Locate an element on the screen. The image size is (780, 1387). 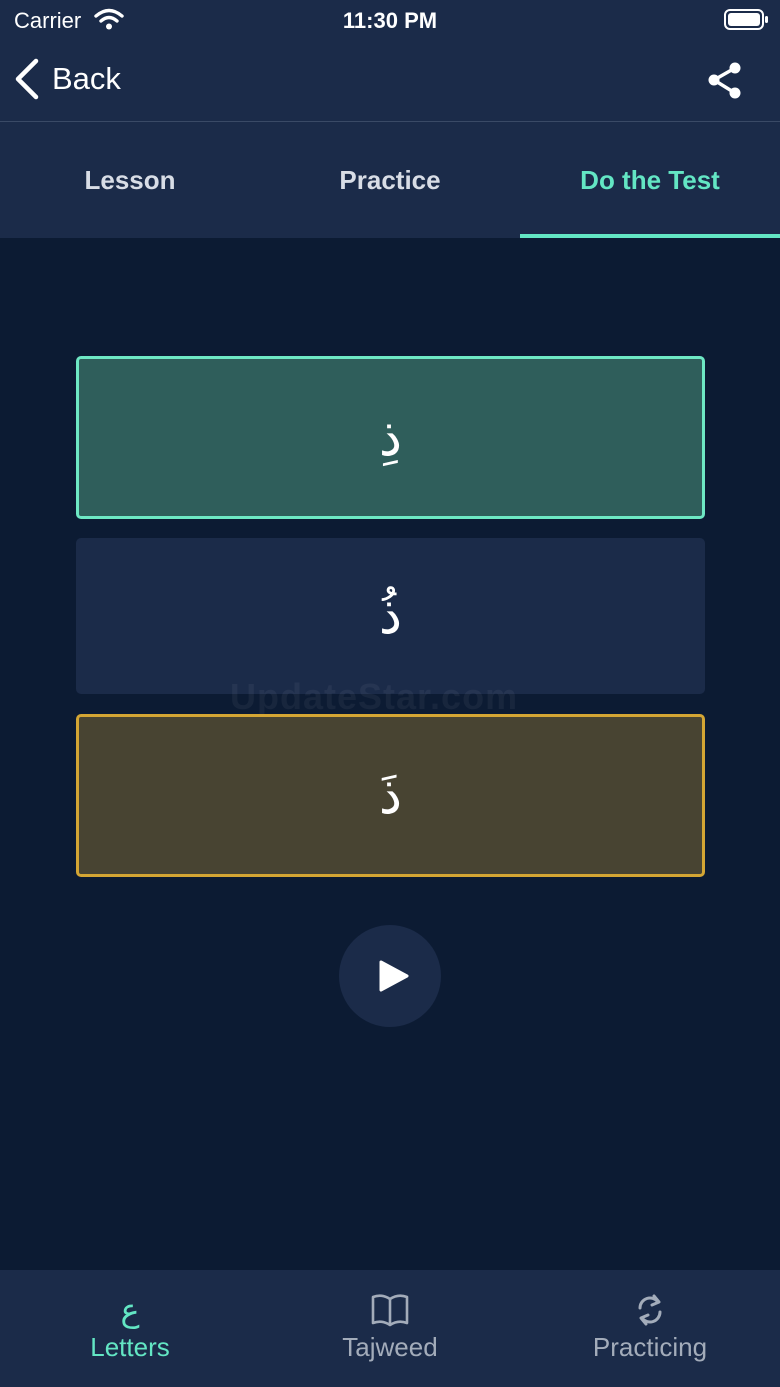
segment-tabs: Lesson Practice Do the Test is located at coordinates (390, 180).